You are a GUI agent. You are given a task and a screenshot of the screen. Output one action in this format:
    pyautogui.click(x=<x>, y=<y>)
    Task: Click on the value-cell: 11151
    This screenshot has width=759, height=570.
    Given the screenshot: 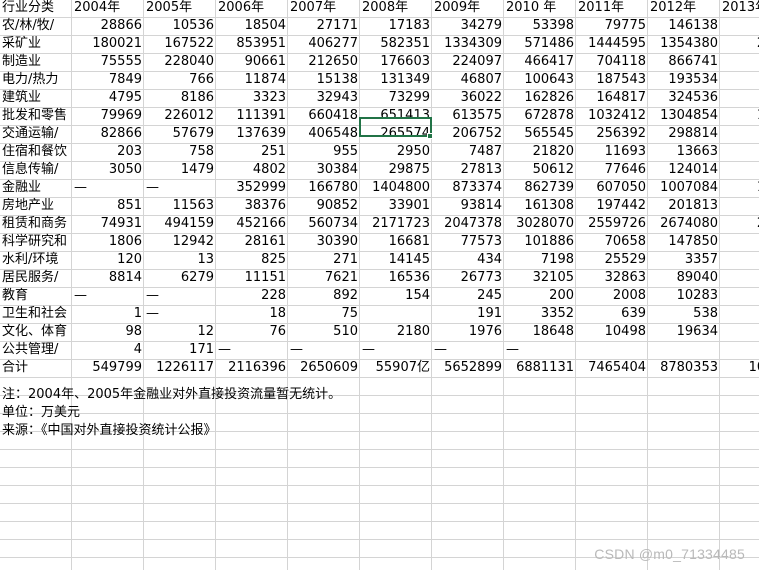 What is the action you would take?
    pyautogui.click(x=252, y=278)
    